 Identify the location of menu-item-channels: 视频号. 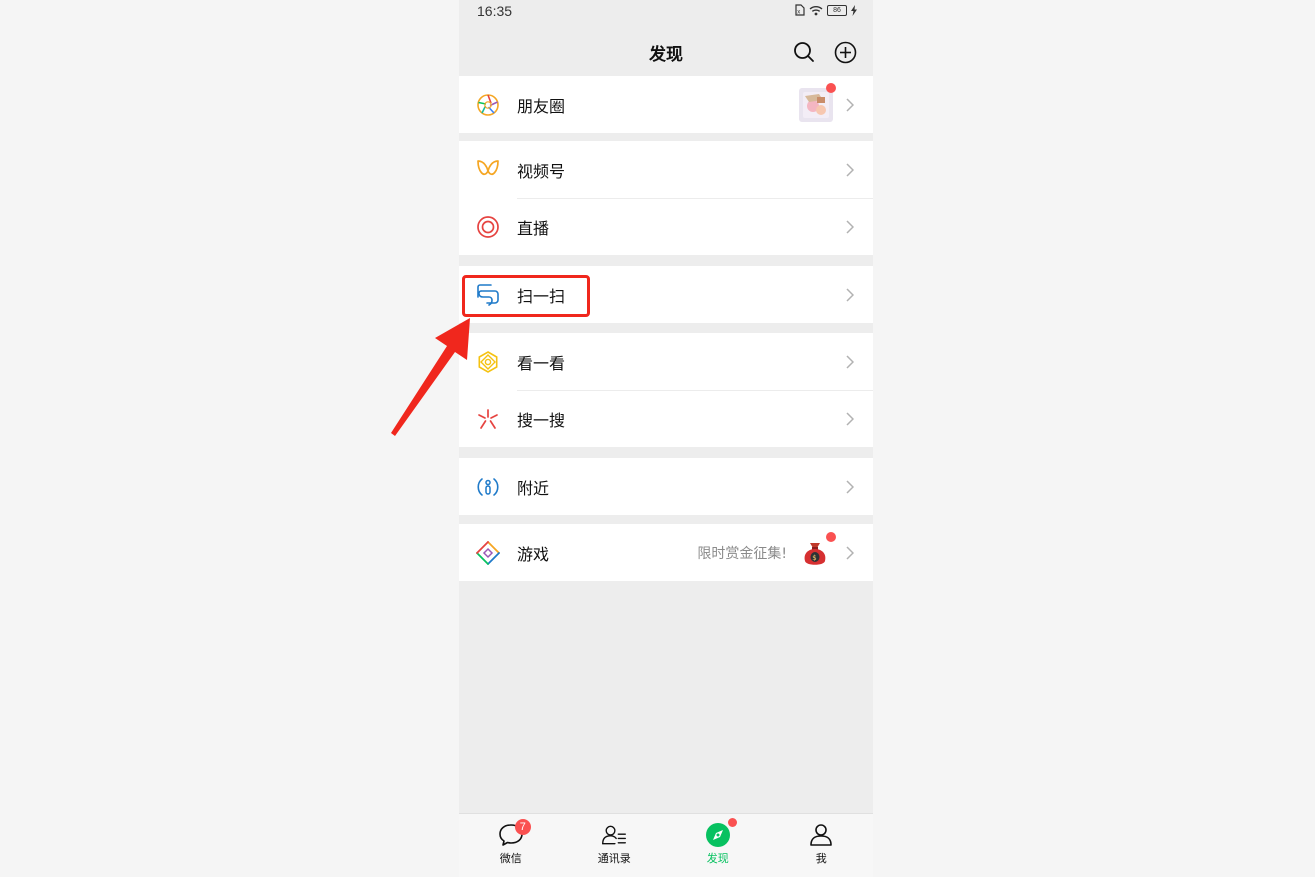
(666, 169).